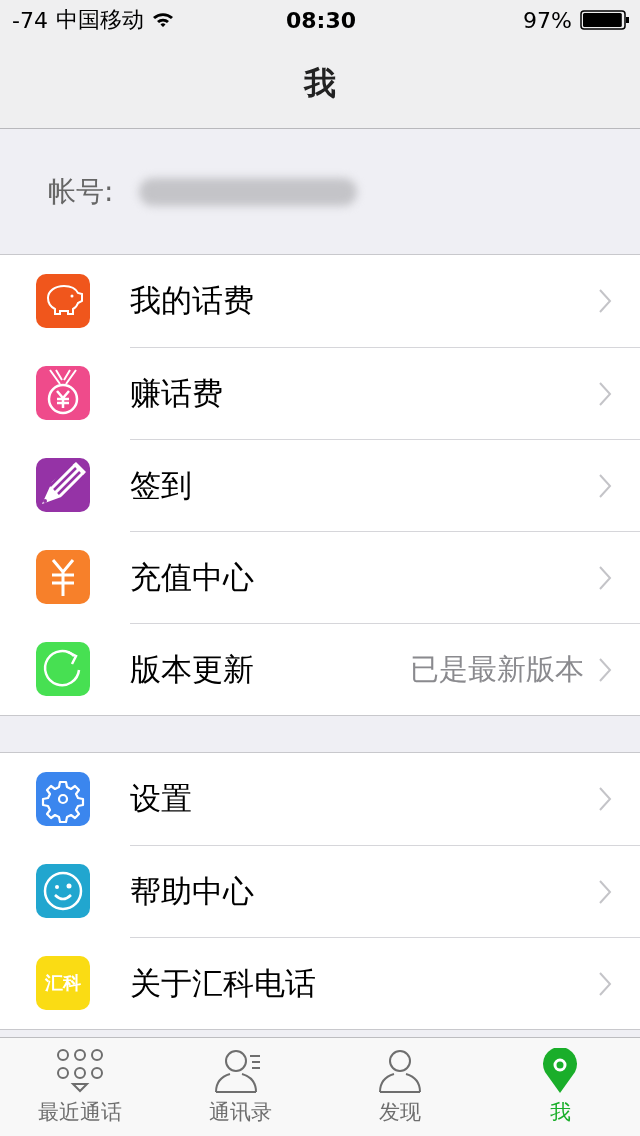 This screenshot has width=640, height=1136. I want to click on menu-item-label: 关于汇科电话, so click(357, 983).